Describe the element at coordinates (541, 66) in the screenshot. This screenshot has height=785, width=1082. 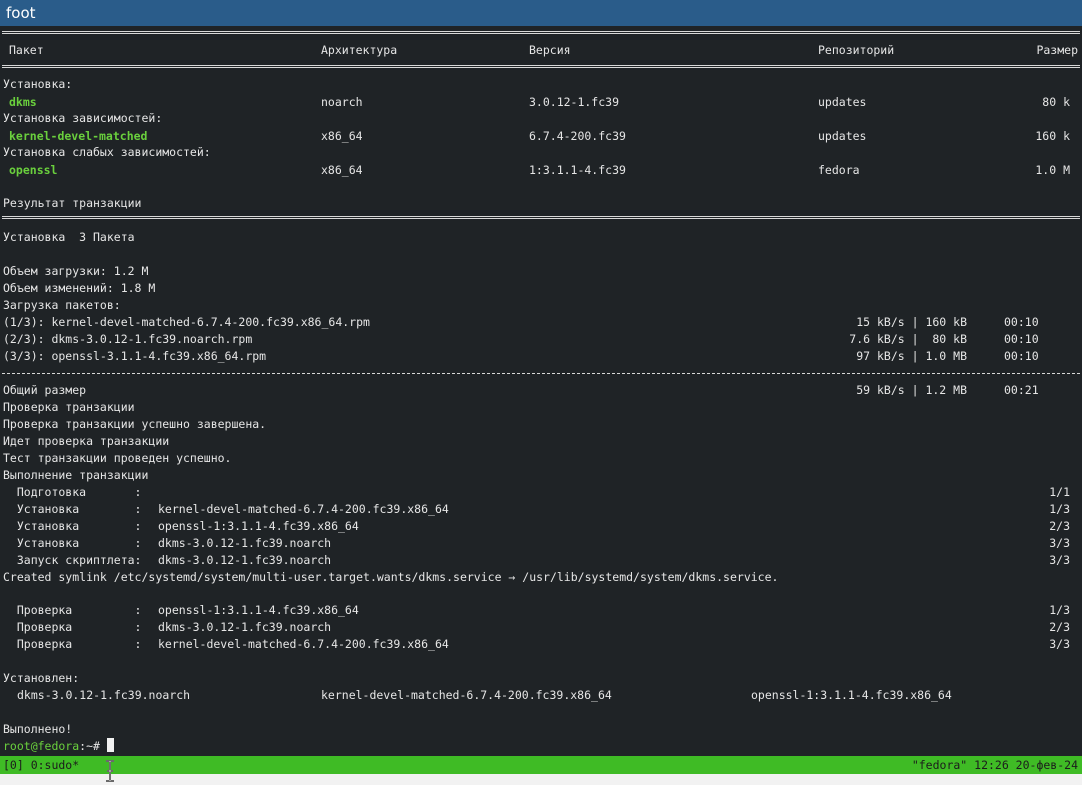
I see `table-rule-header` at that location.